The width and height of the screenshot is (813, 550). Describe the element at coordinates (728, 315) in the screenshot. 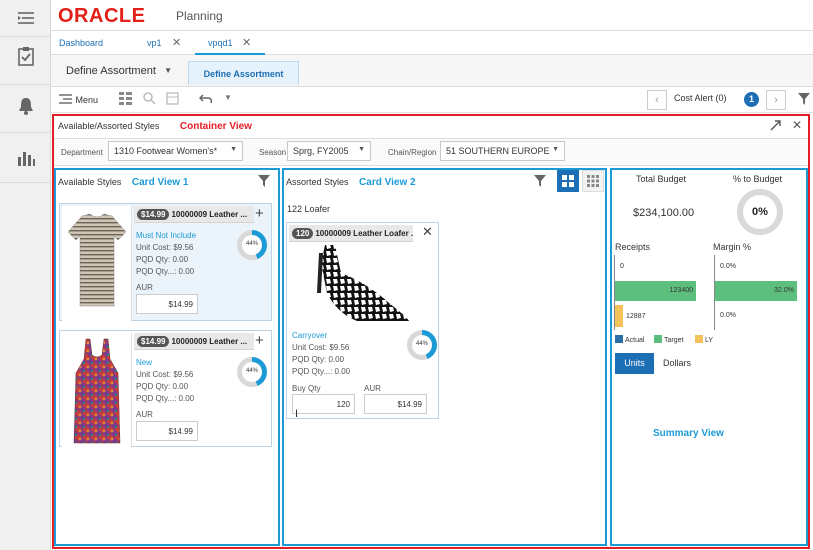

I see `margin-ly-value: 0.0%` at that location.